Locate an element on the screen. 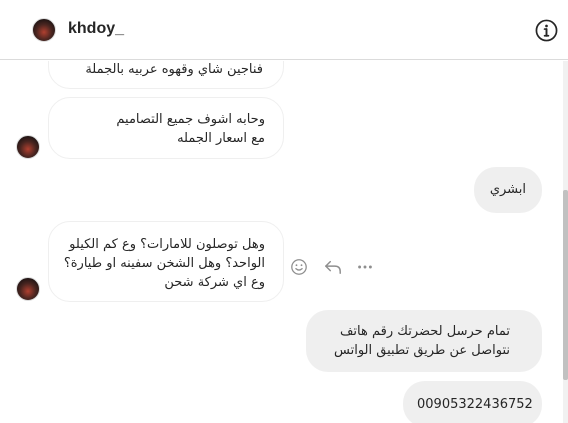 This screenshot has height=423, width=568. message-text: ابشري is located at coordinates (507, 189).